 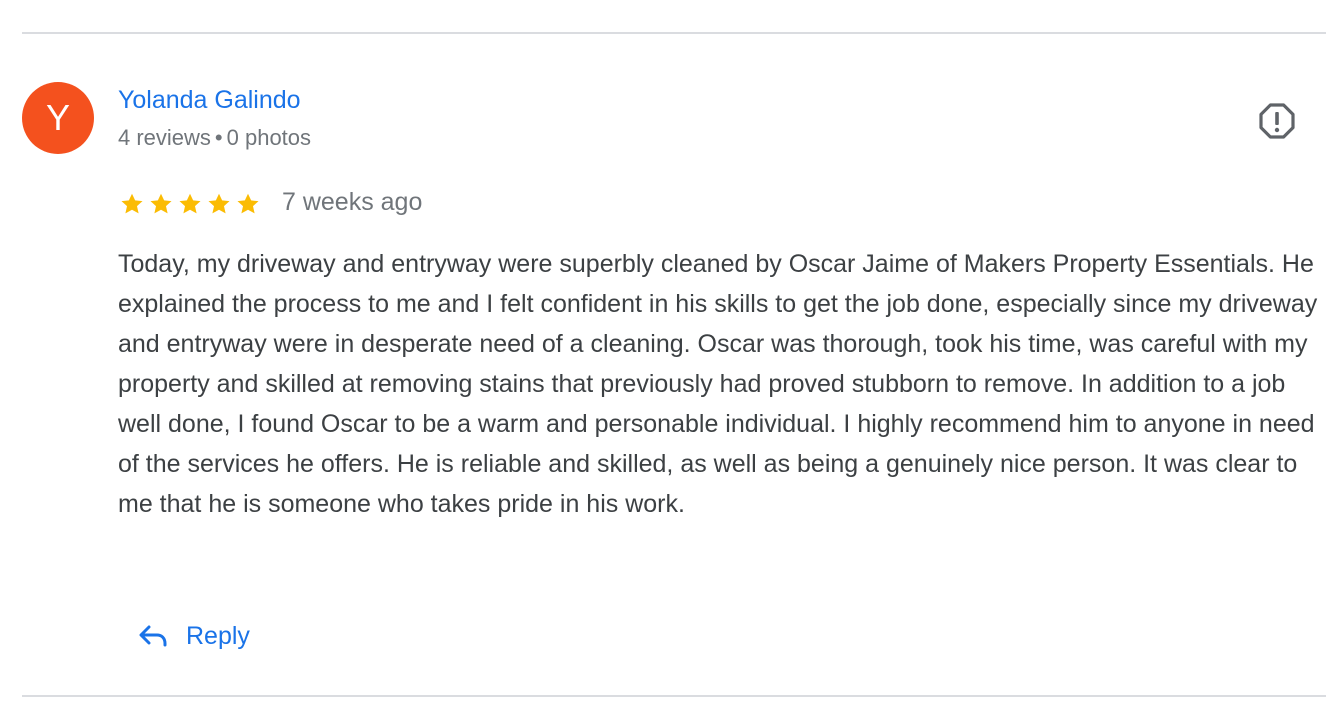 I want to click on report-button, so click(x=1277, y=122).